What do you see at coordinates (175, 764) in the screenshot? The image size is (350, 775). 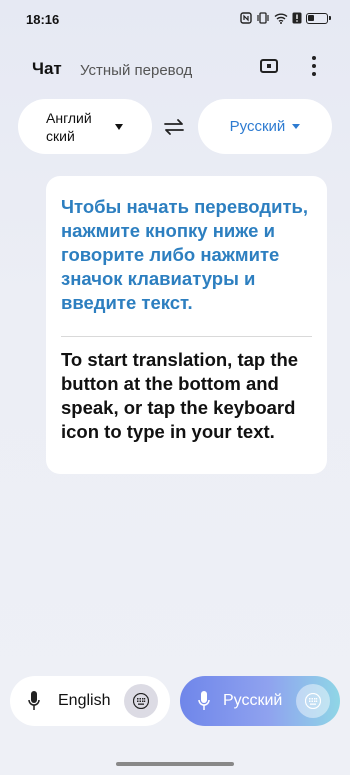 I see `home-indicator` at bounding box center [175, 764].